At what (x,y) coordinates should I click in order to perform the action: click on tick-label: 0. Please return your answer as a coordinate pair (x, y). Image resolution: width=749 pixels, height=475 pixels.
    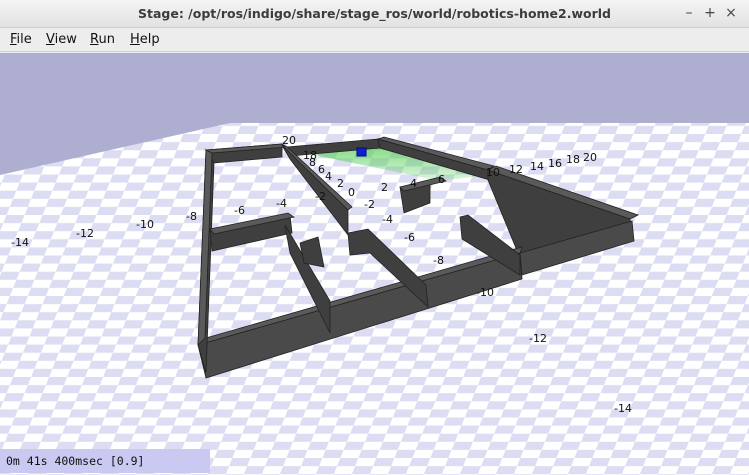
    Looking at the image, I should click on (351, 192).